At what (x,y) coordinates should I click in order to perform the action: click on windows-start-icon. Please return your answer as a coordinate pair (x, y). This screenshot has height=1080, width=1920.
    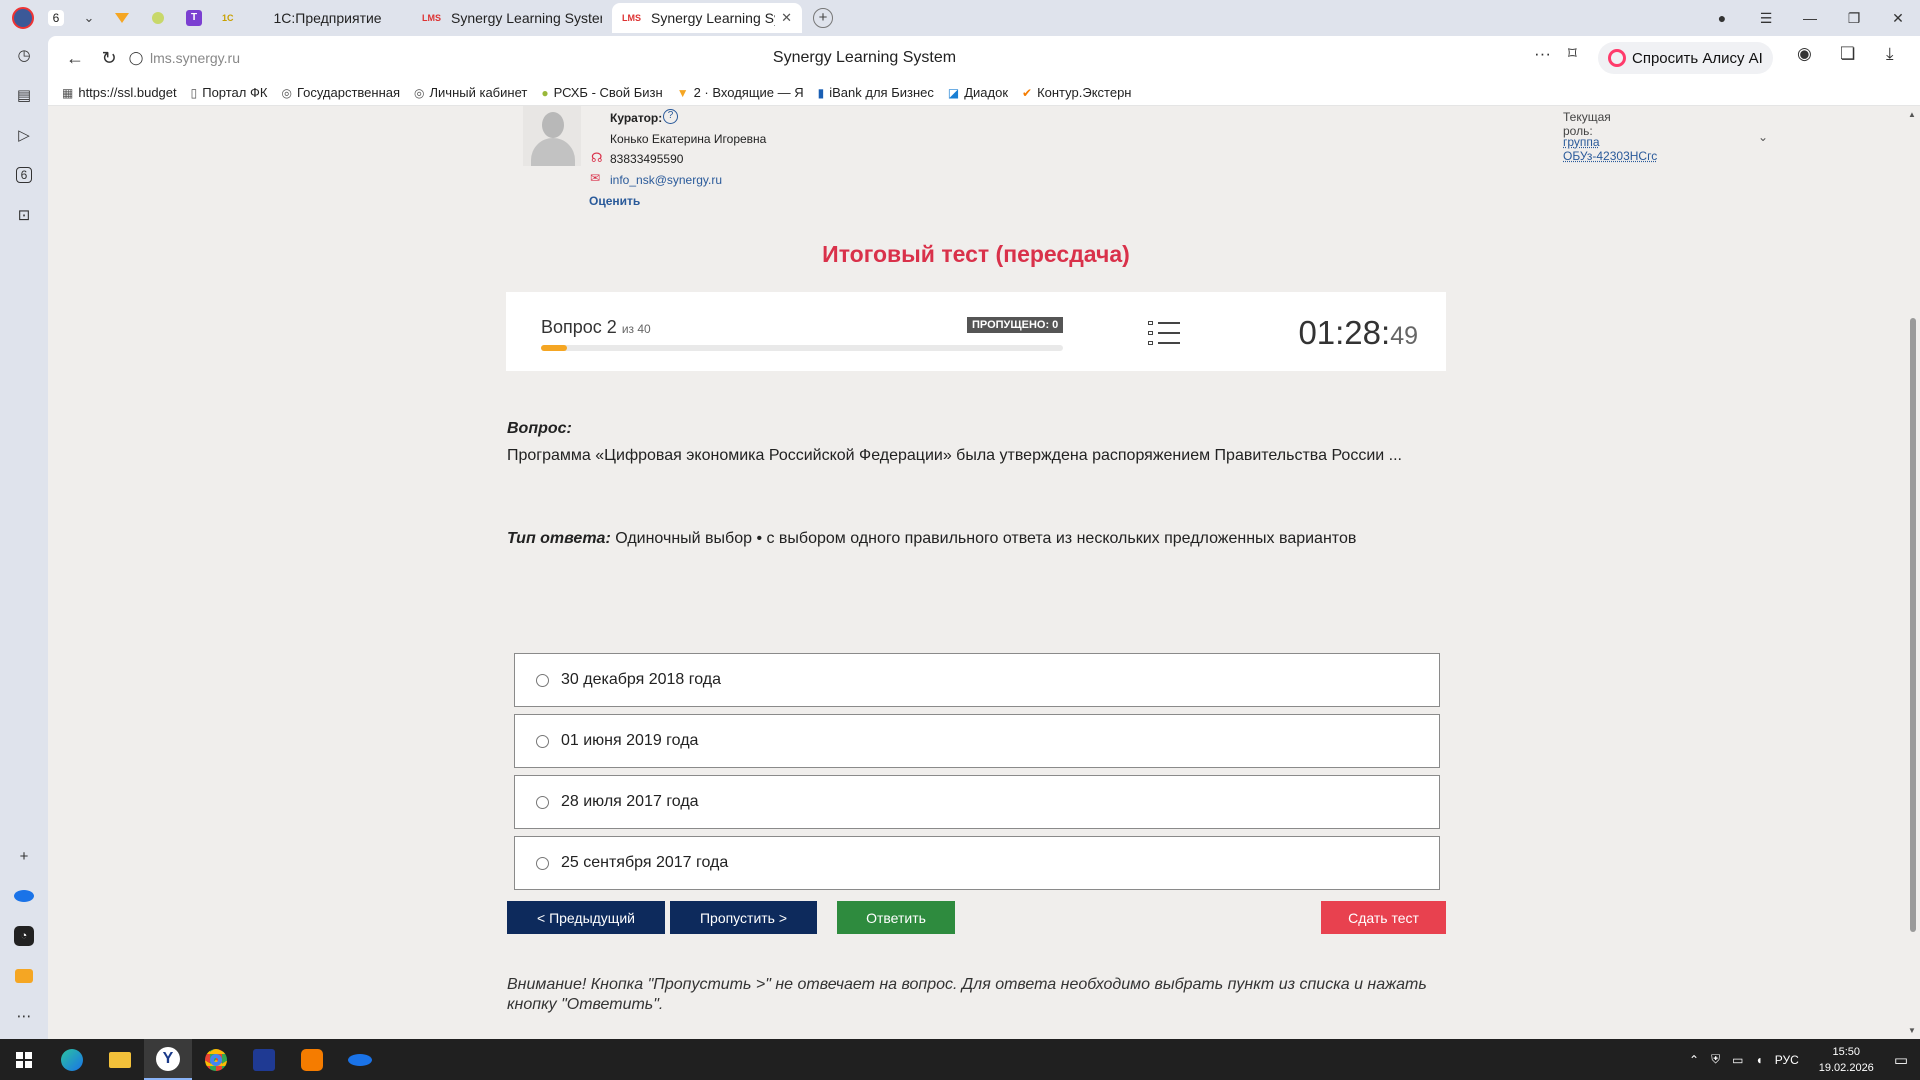
    Looking at the image, I should click on (24, 1059).